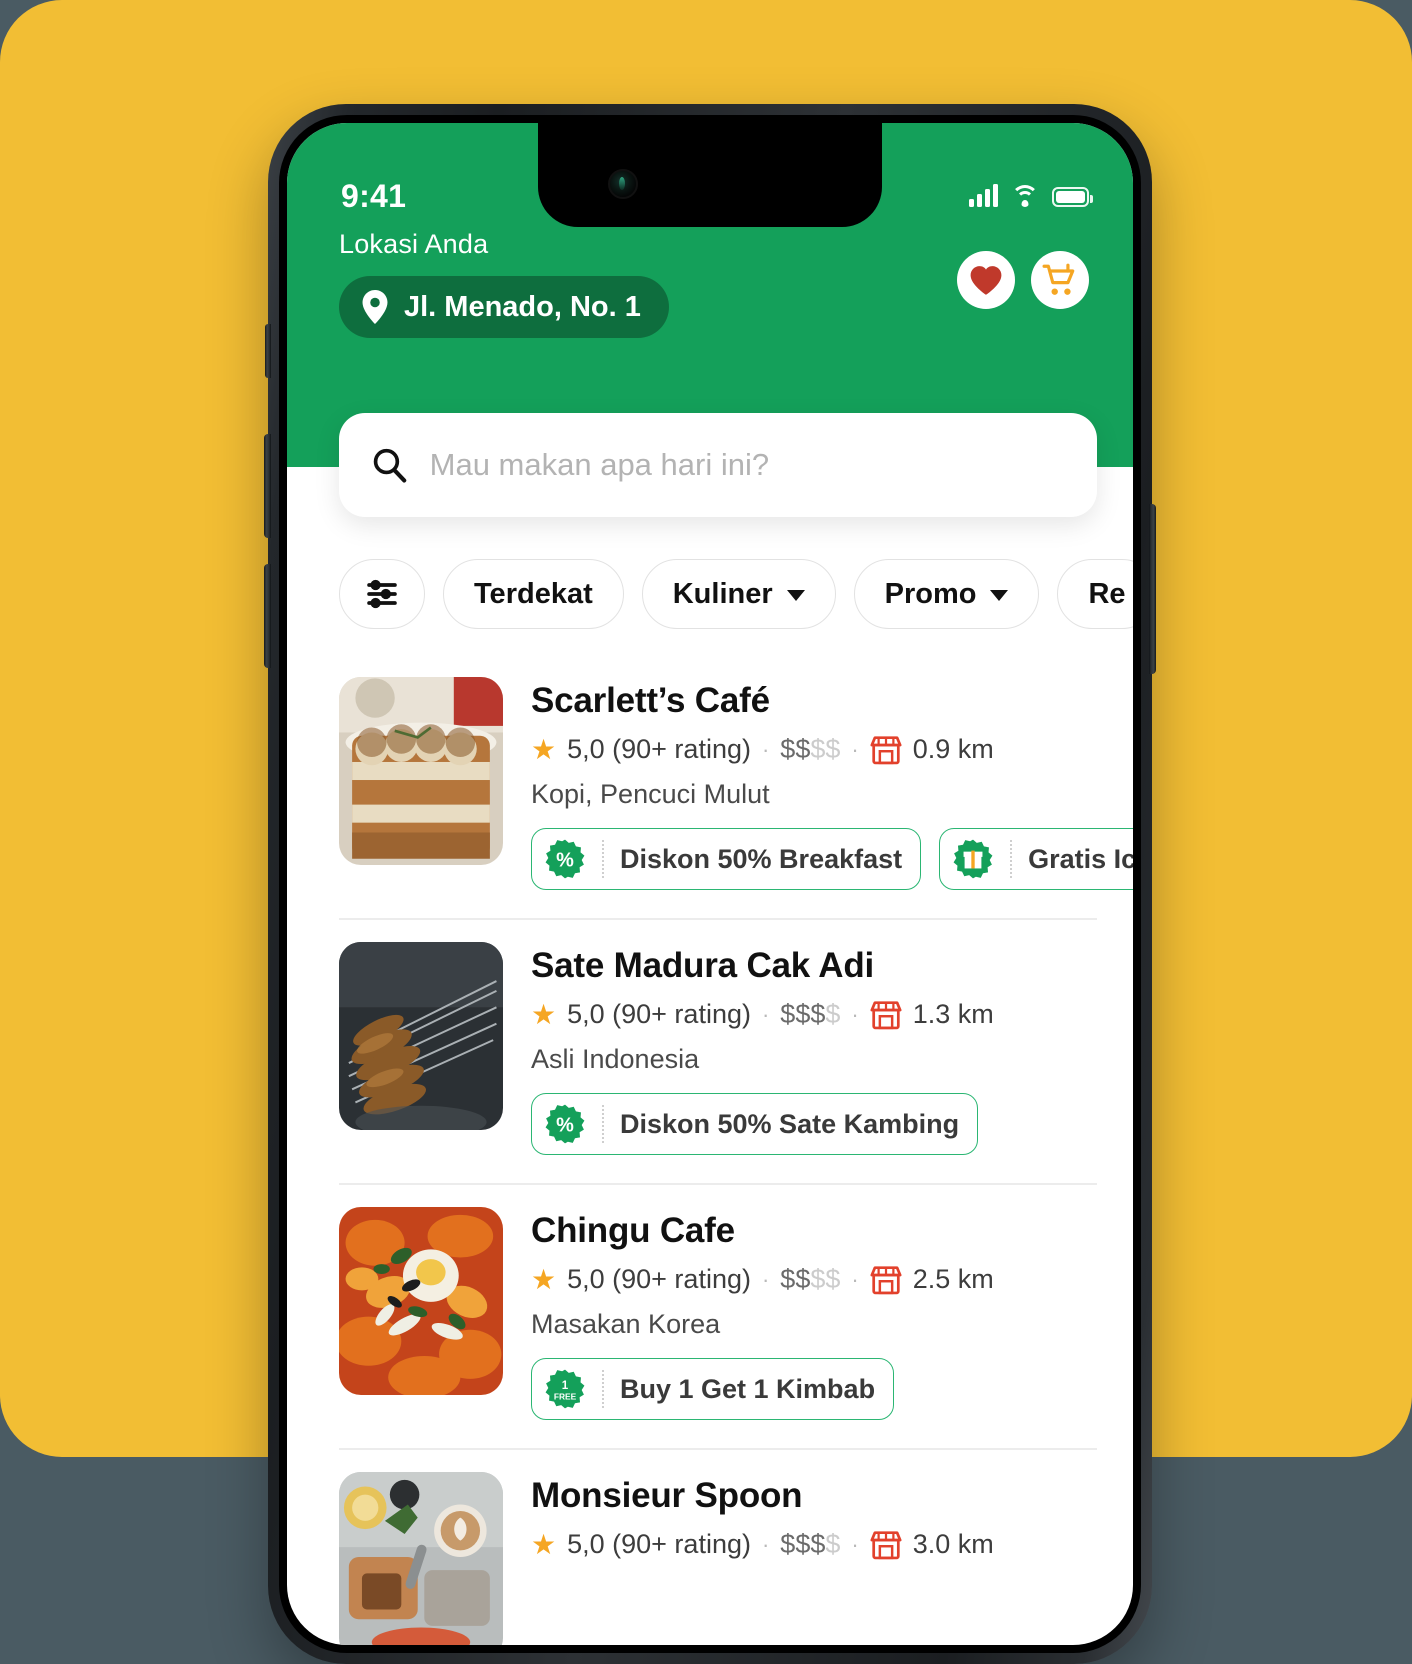 This screenshot has width=1412, height=1664. What do you see at coordinates (565, 1386) in the screenshot?
I see `svg-text: 1` at bounding box center [565, 1386].